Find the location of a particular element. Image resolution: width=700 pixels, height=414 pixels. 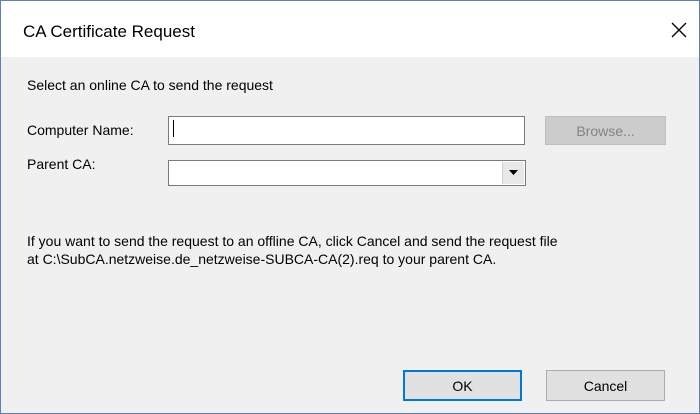

intro-text: Select an online CA to send the request is located at coordinates (150, 85).